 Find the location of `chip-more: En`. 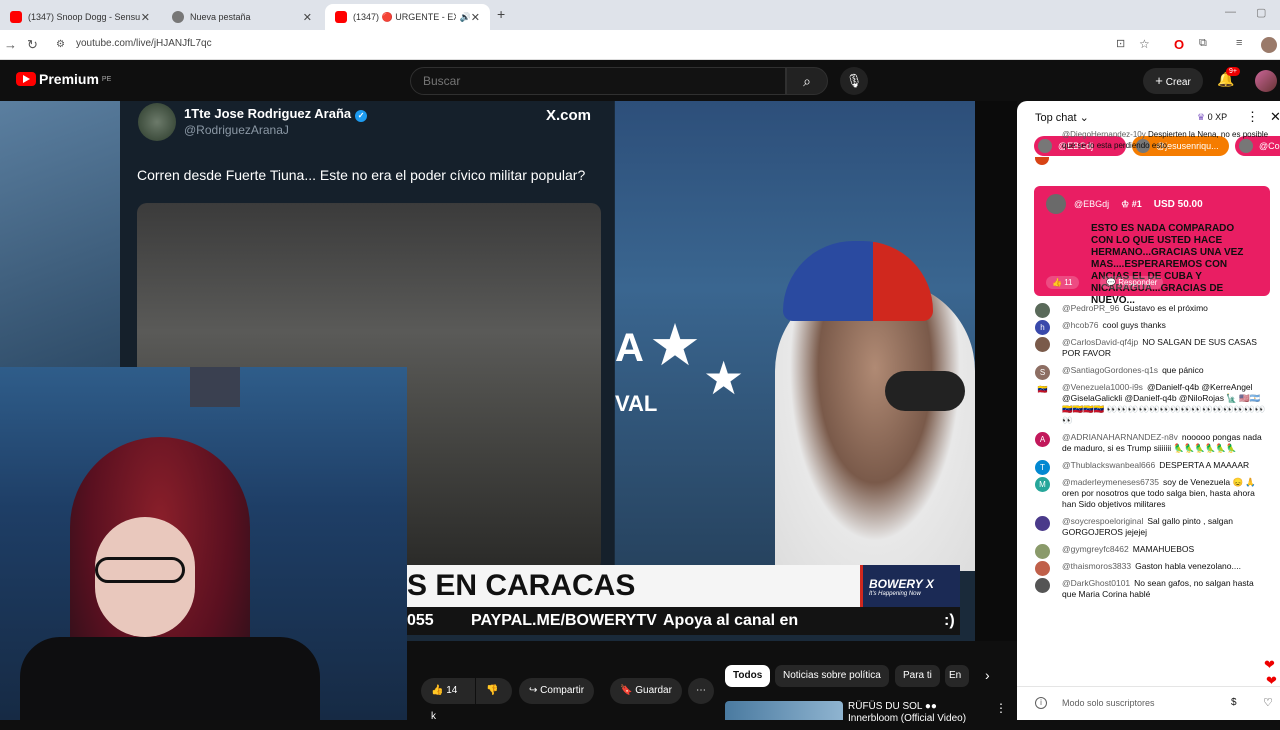

chip-more: En is located at coordinates (957, 676).